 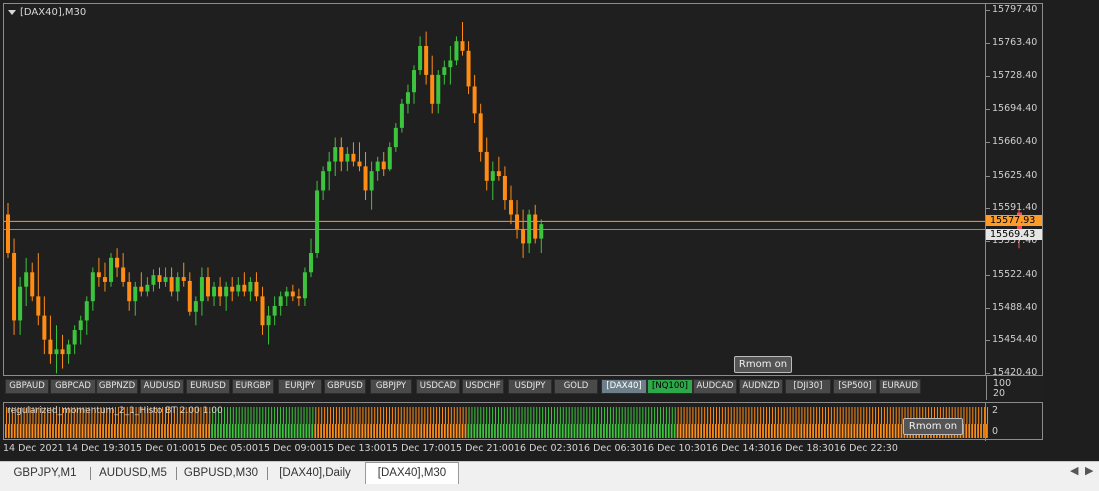 I want to click on symbol-button-gbpnzd: GBPNZD, so click(x=117, y=386).